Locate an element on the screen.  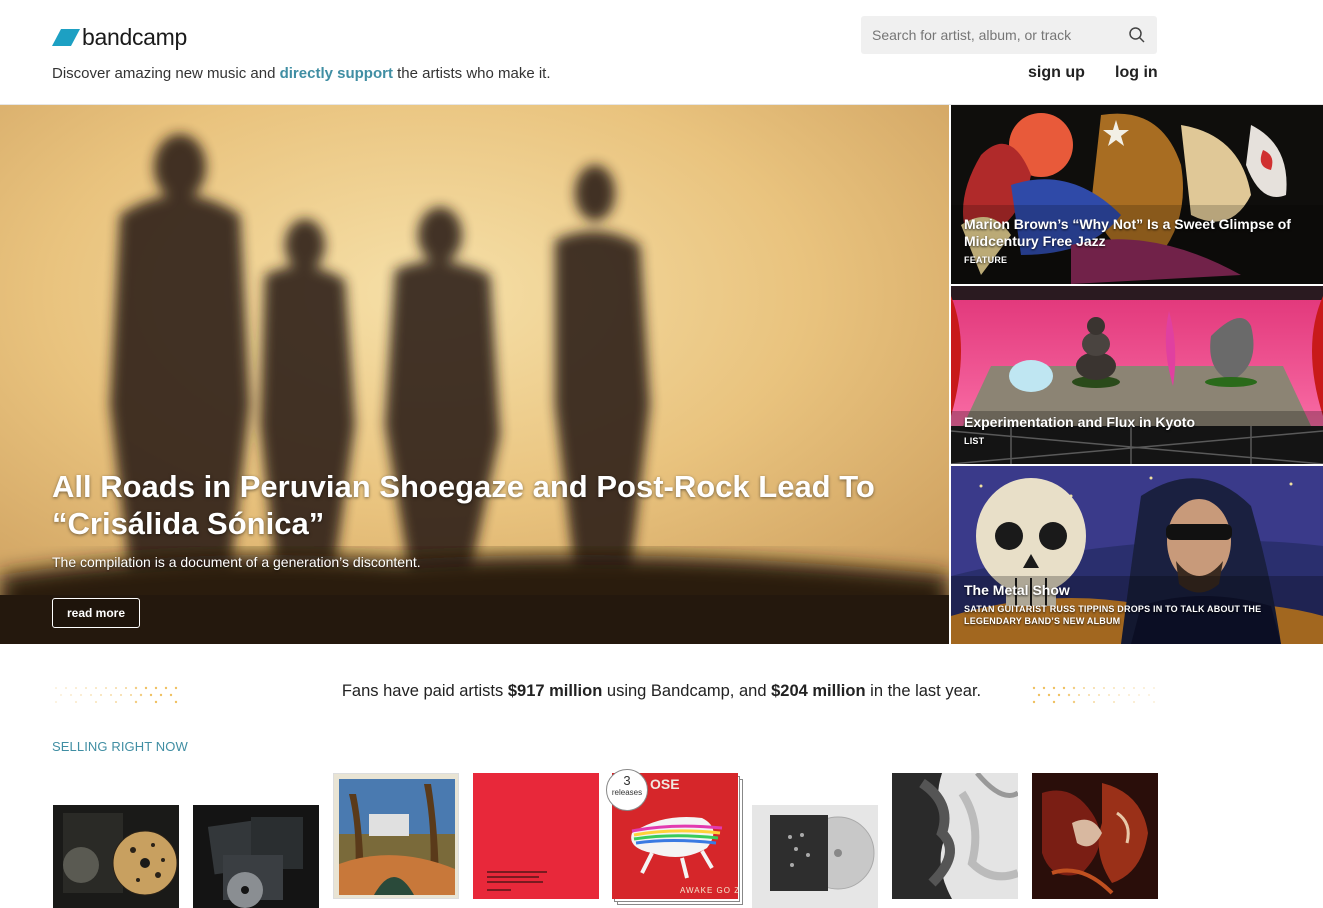
search-icon is located at coordinates (1137, 35).